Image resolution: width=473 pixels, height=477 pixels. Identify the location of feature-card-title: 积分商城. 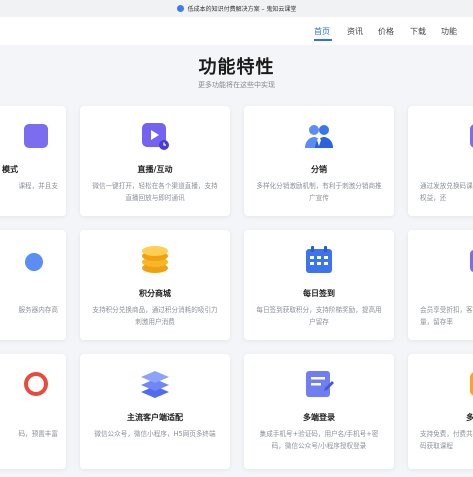
(155, 293).